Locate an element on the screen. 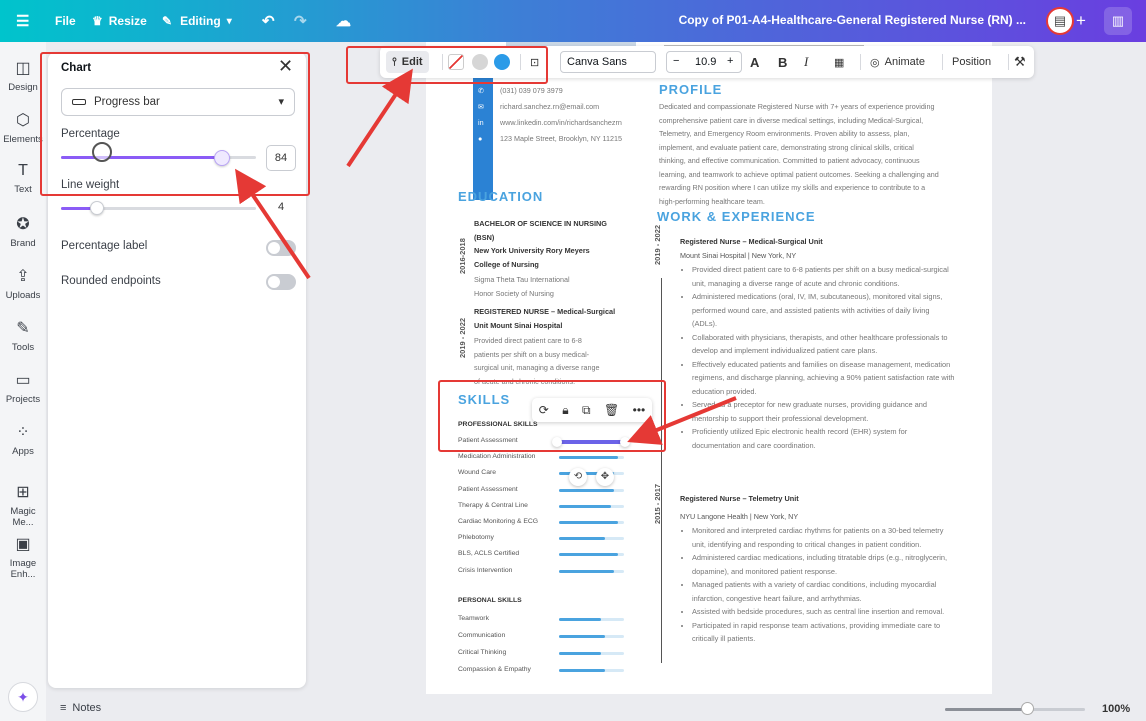 This screenshot has width=1146, height=721. zoom-level: 100% is located at coordinates (1116, 709).